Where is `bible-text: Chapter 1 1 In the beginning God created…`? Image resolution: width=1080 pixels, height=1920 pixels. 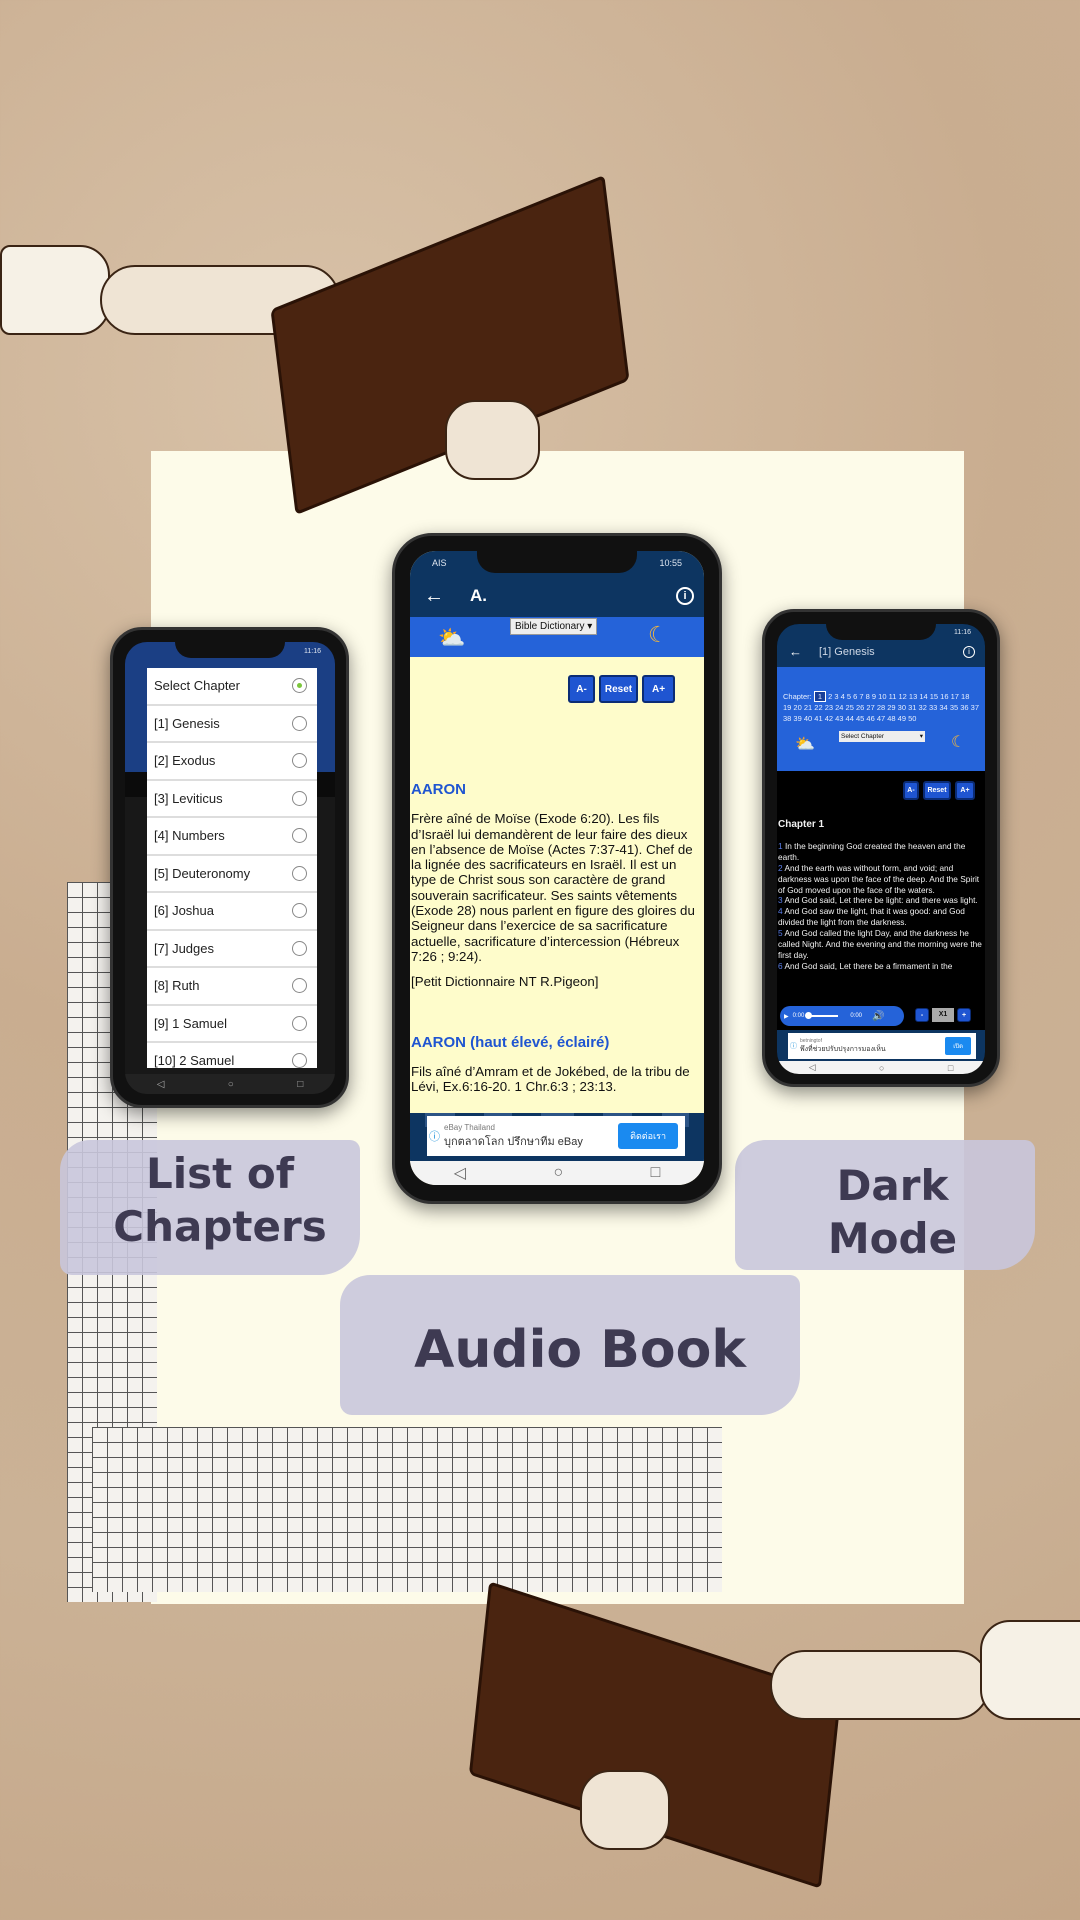 bible-text: Chapter 1 1 In the beginning God created… is located at coordinates (881, 895).